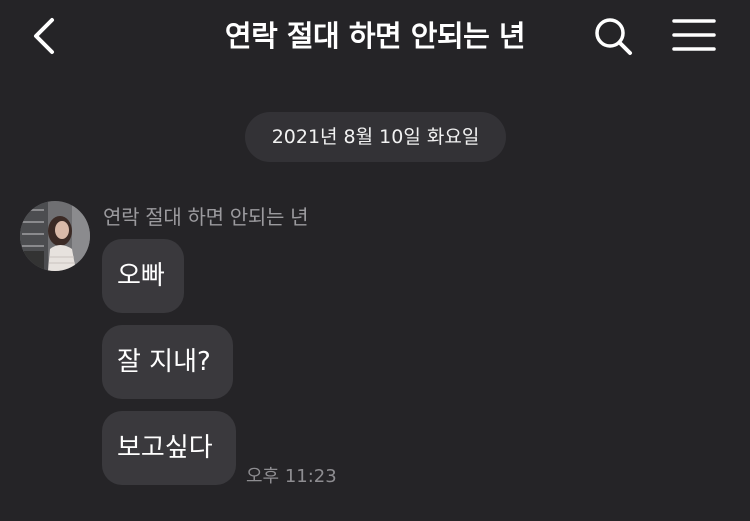 This screenshot has height=521, width=750. I want to click on date-divider: 2021년 8월 10일 화요일, so click(375, 137).